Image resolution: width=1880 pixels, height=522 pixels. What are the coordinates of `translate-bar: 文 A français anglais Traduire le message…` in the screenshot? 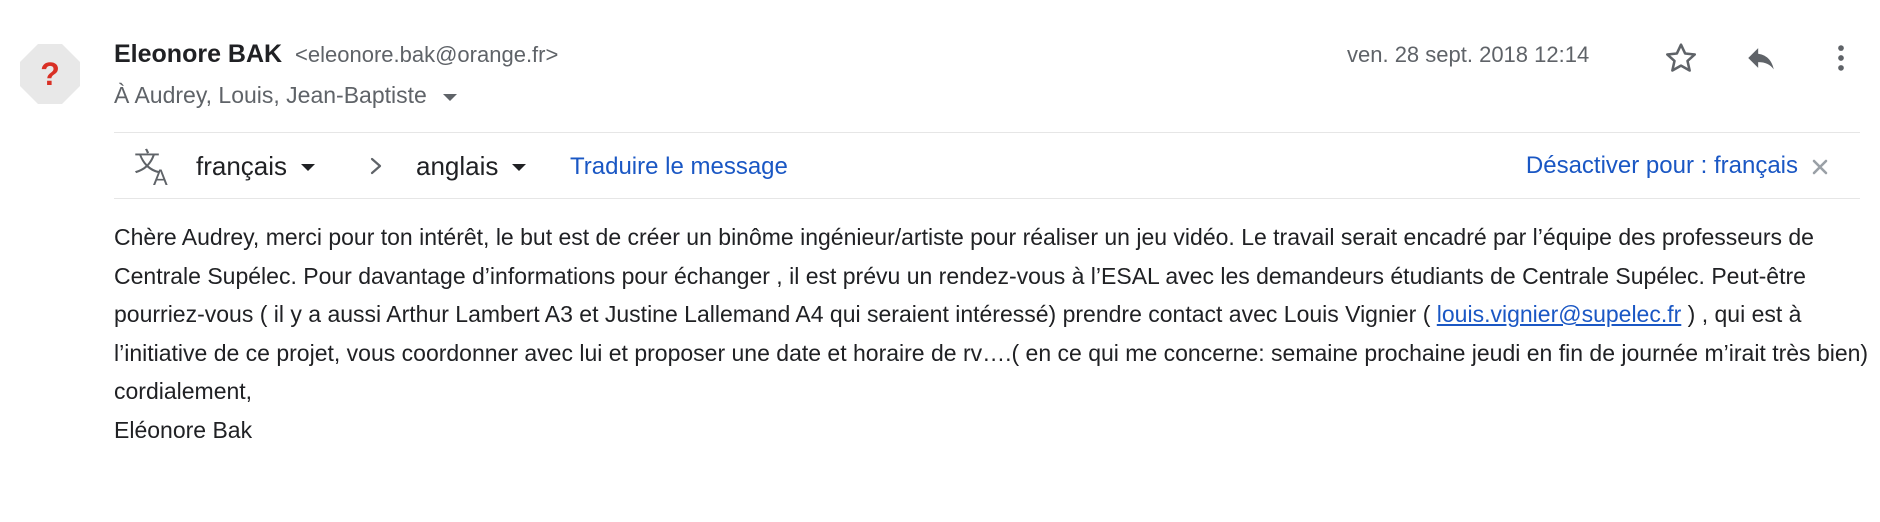 It's located at (987, 165).